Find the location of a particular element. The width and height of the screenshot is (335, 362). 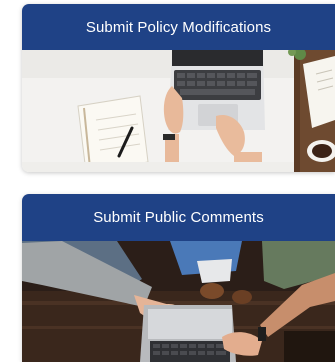

card-header: Submit Public Comments is located at coordinates (178, 217).